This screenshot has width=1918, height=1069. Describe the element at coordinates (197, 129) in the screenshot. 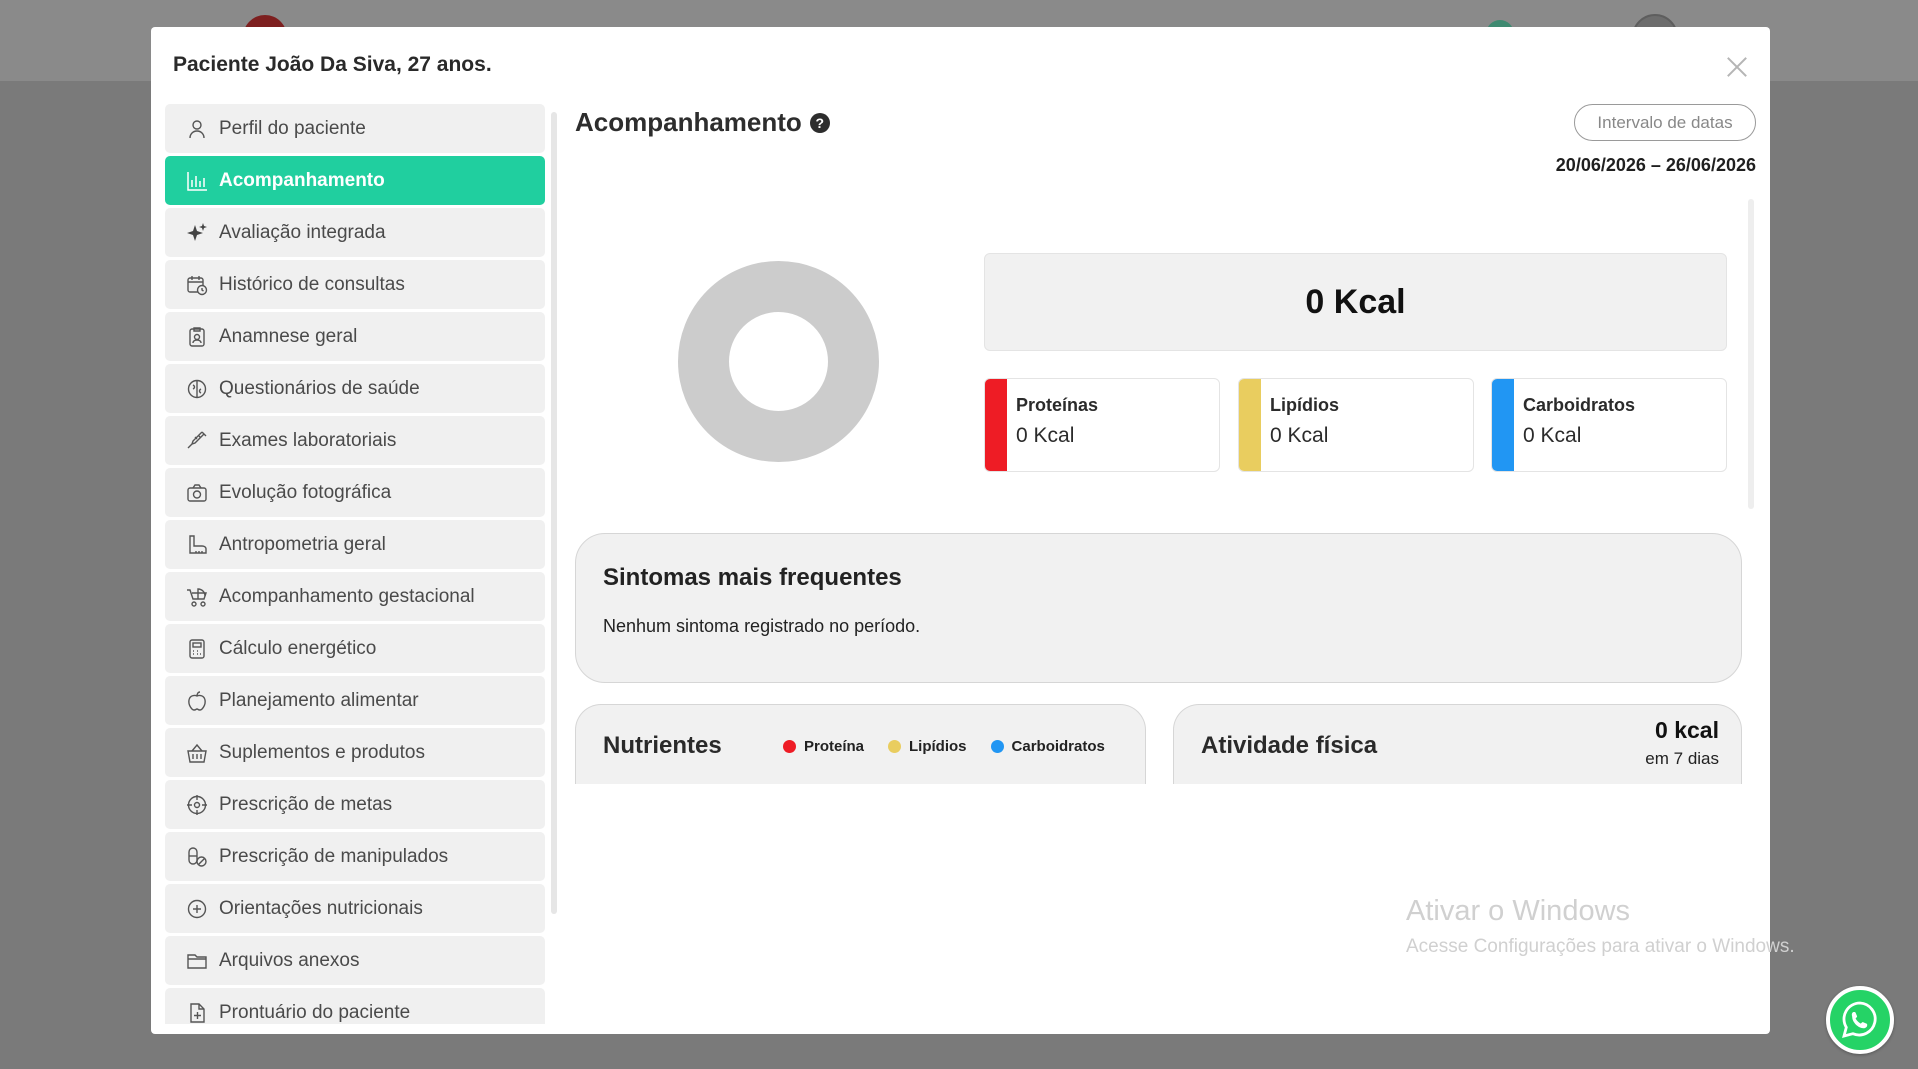

I see `user-icon` at that location.